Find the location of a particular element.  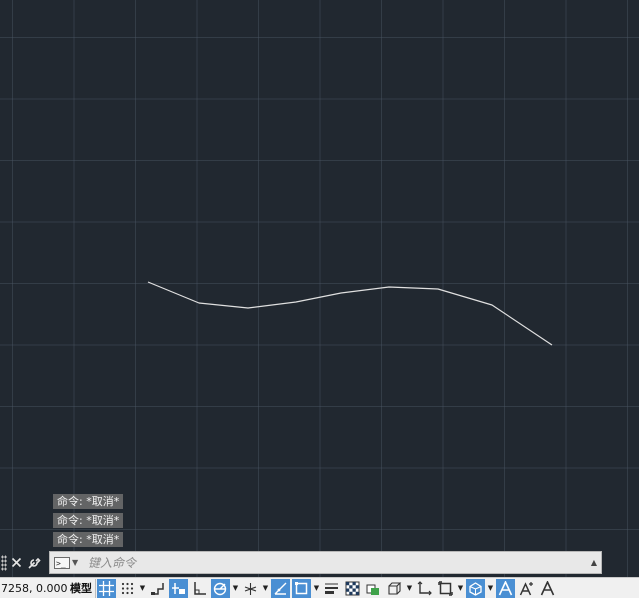

polar-tracking-button is located at coordinates (220, 588).